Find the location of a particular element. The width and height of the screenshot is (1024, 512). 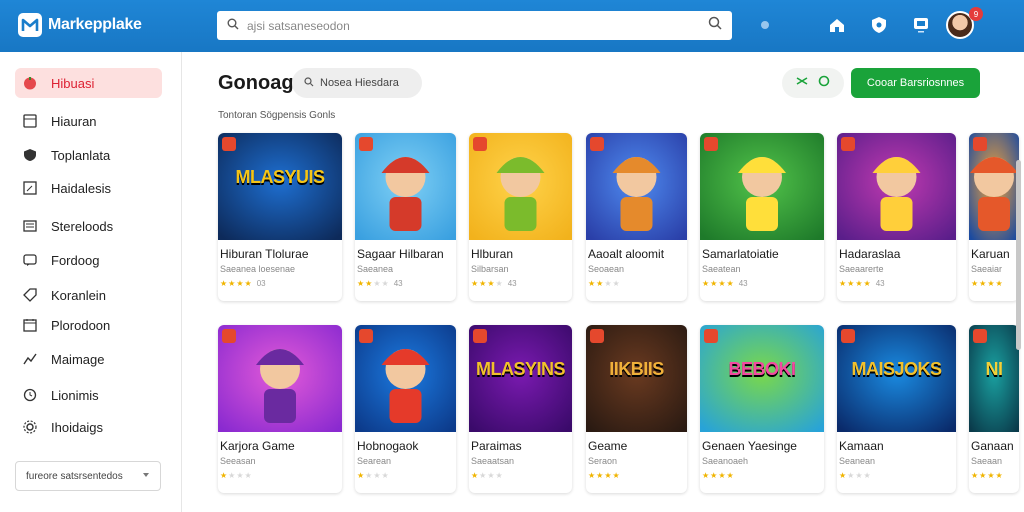

game-subtitle: Searean is located at coordinates (374, 461).